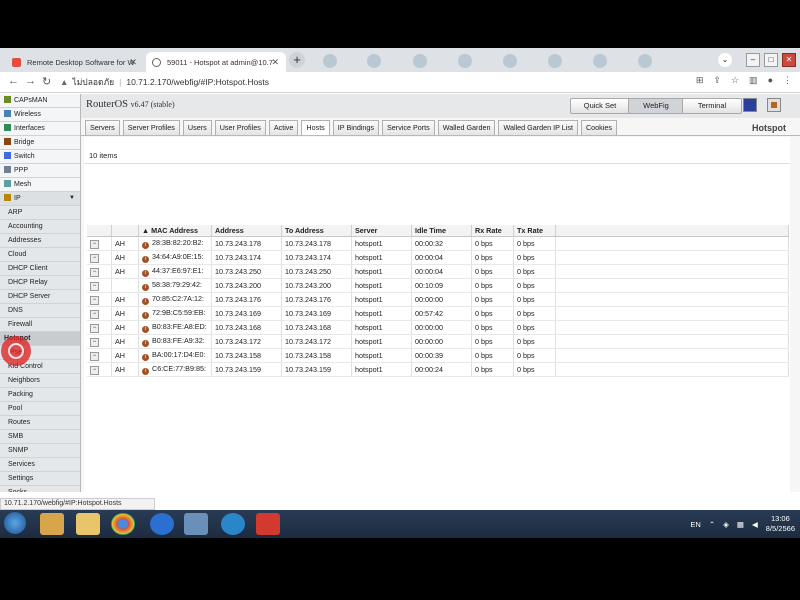 This screenshot has height=600, width=800. Describe the element at coordinates (712, 106) in the screenshot. I see `terminal-button: Terminal` at that location.